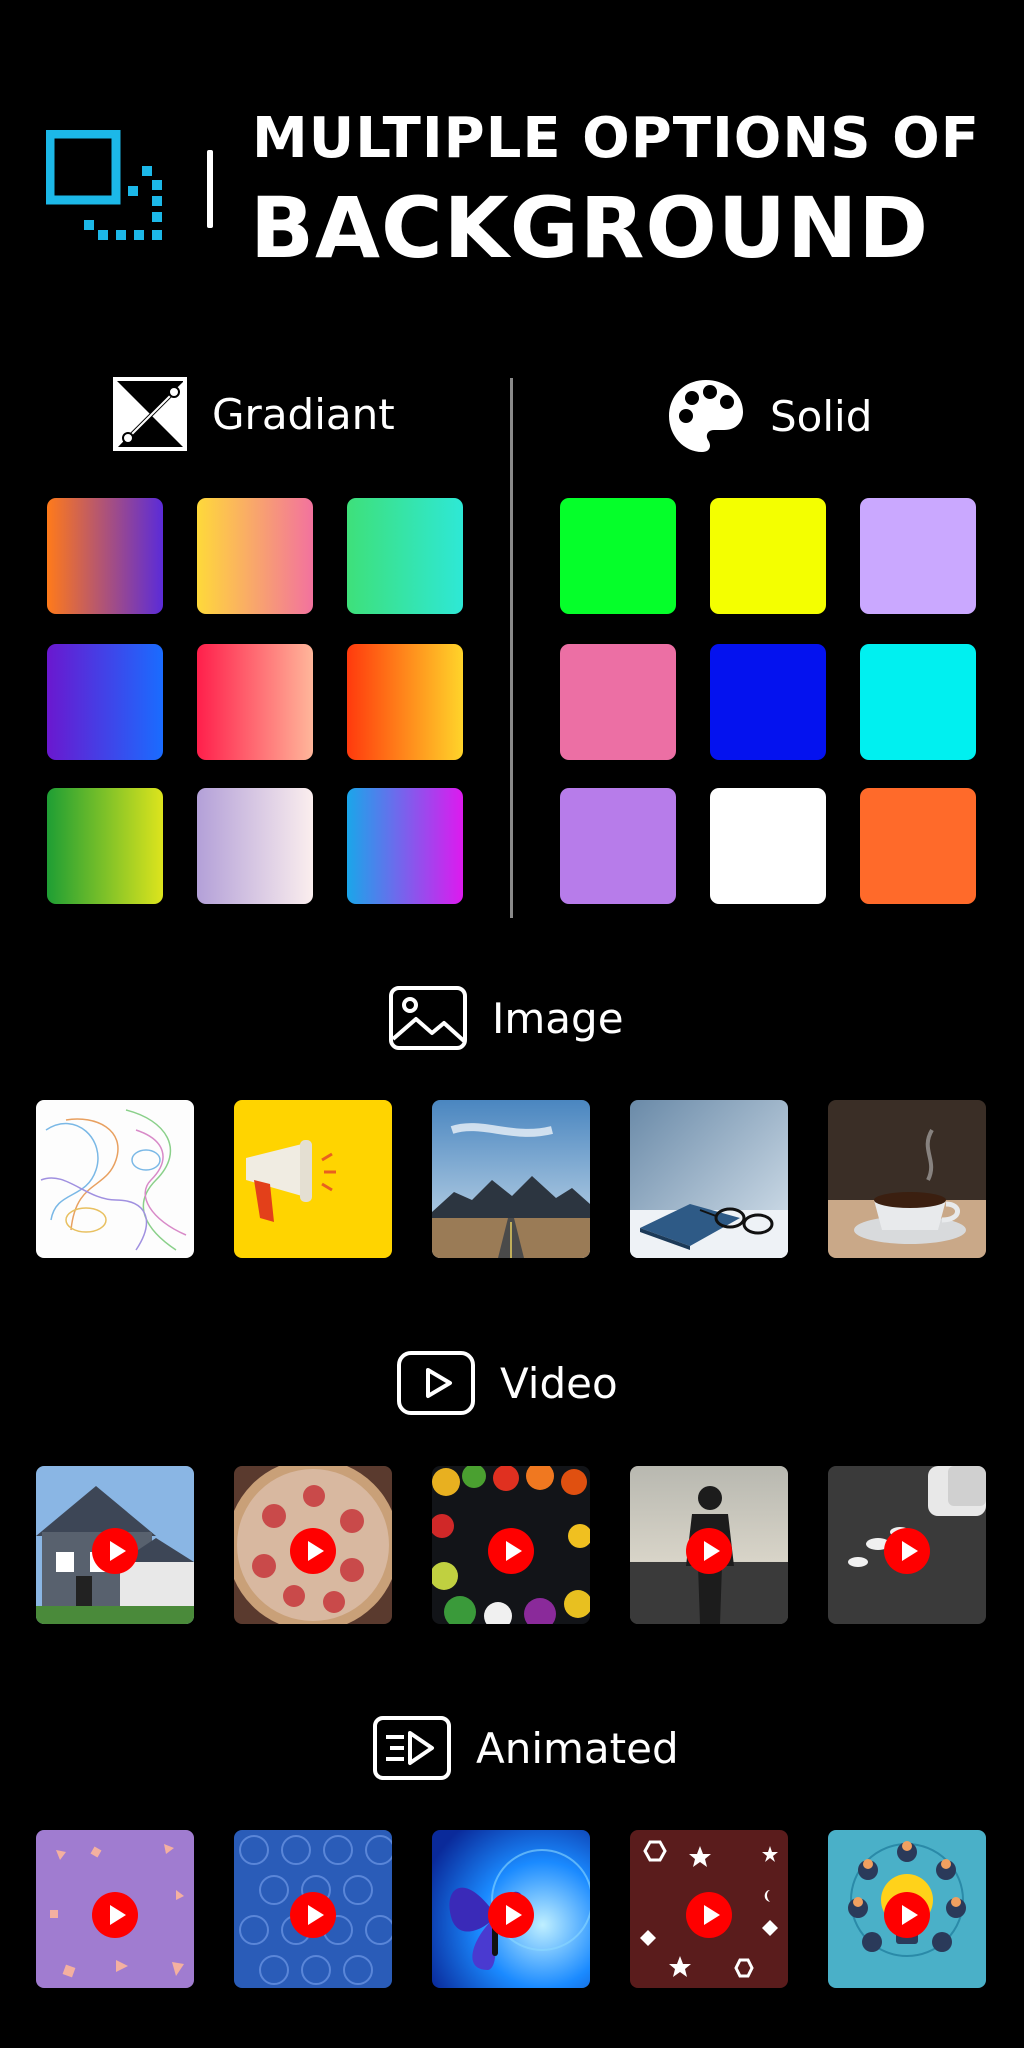 The image size is (1024, 2048). I want to click on solid-section-header: Solid, so click(769, 416).